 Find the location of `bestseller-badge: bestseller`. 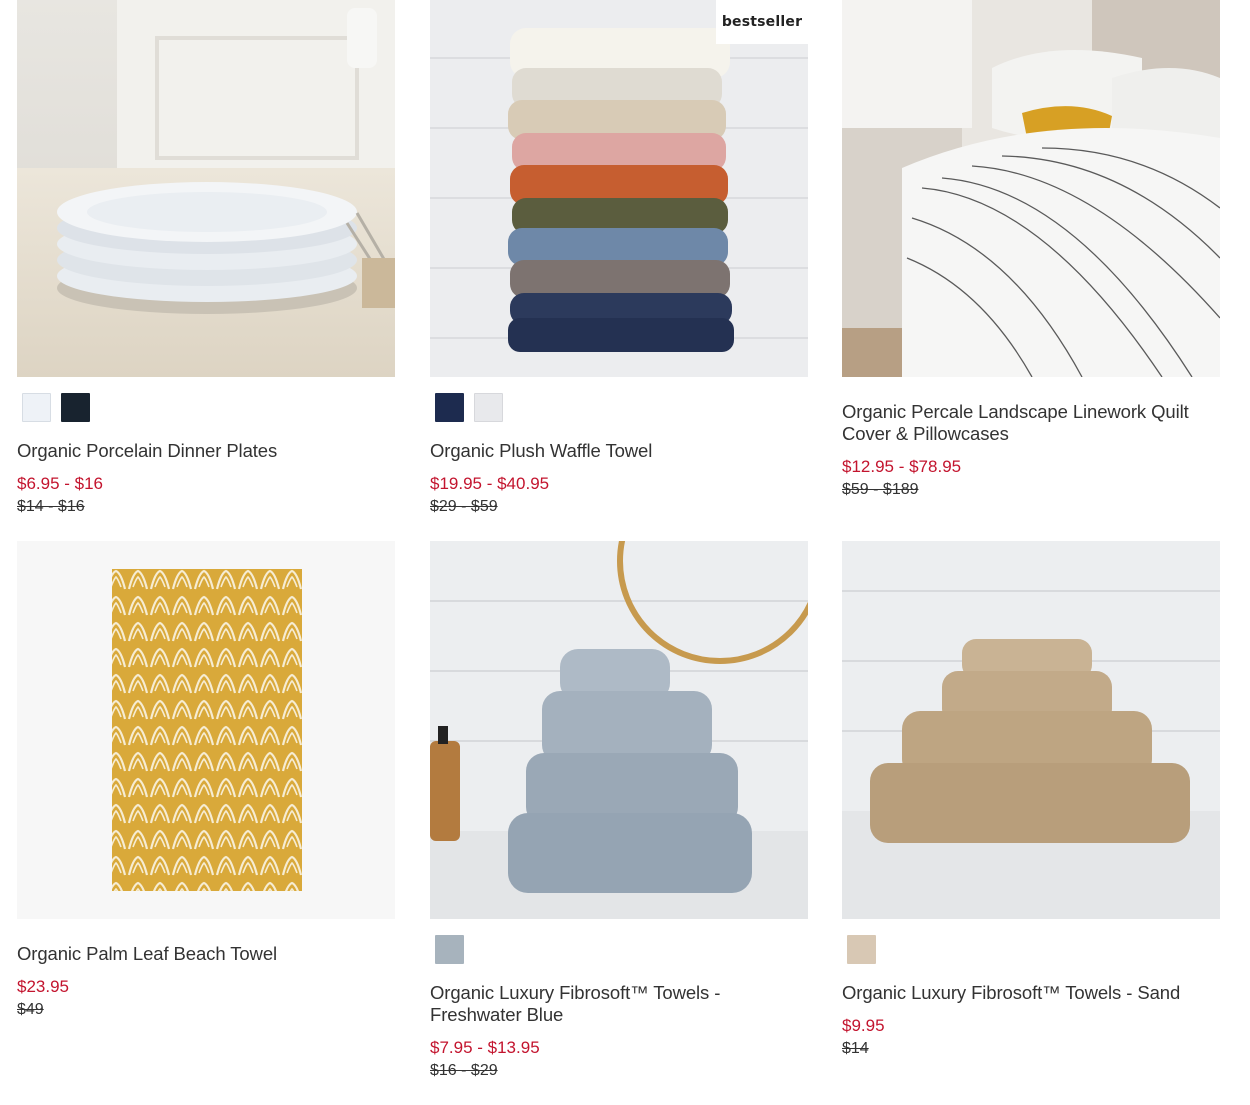

bestseller-badge: bestseller is located at coordinates (762, 22).